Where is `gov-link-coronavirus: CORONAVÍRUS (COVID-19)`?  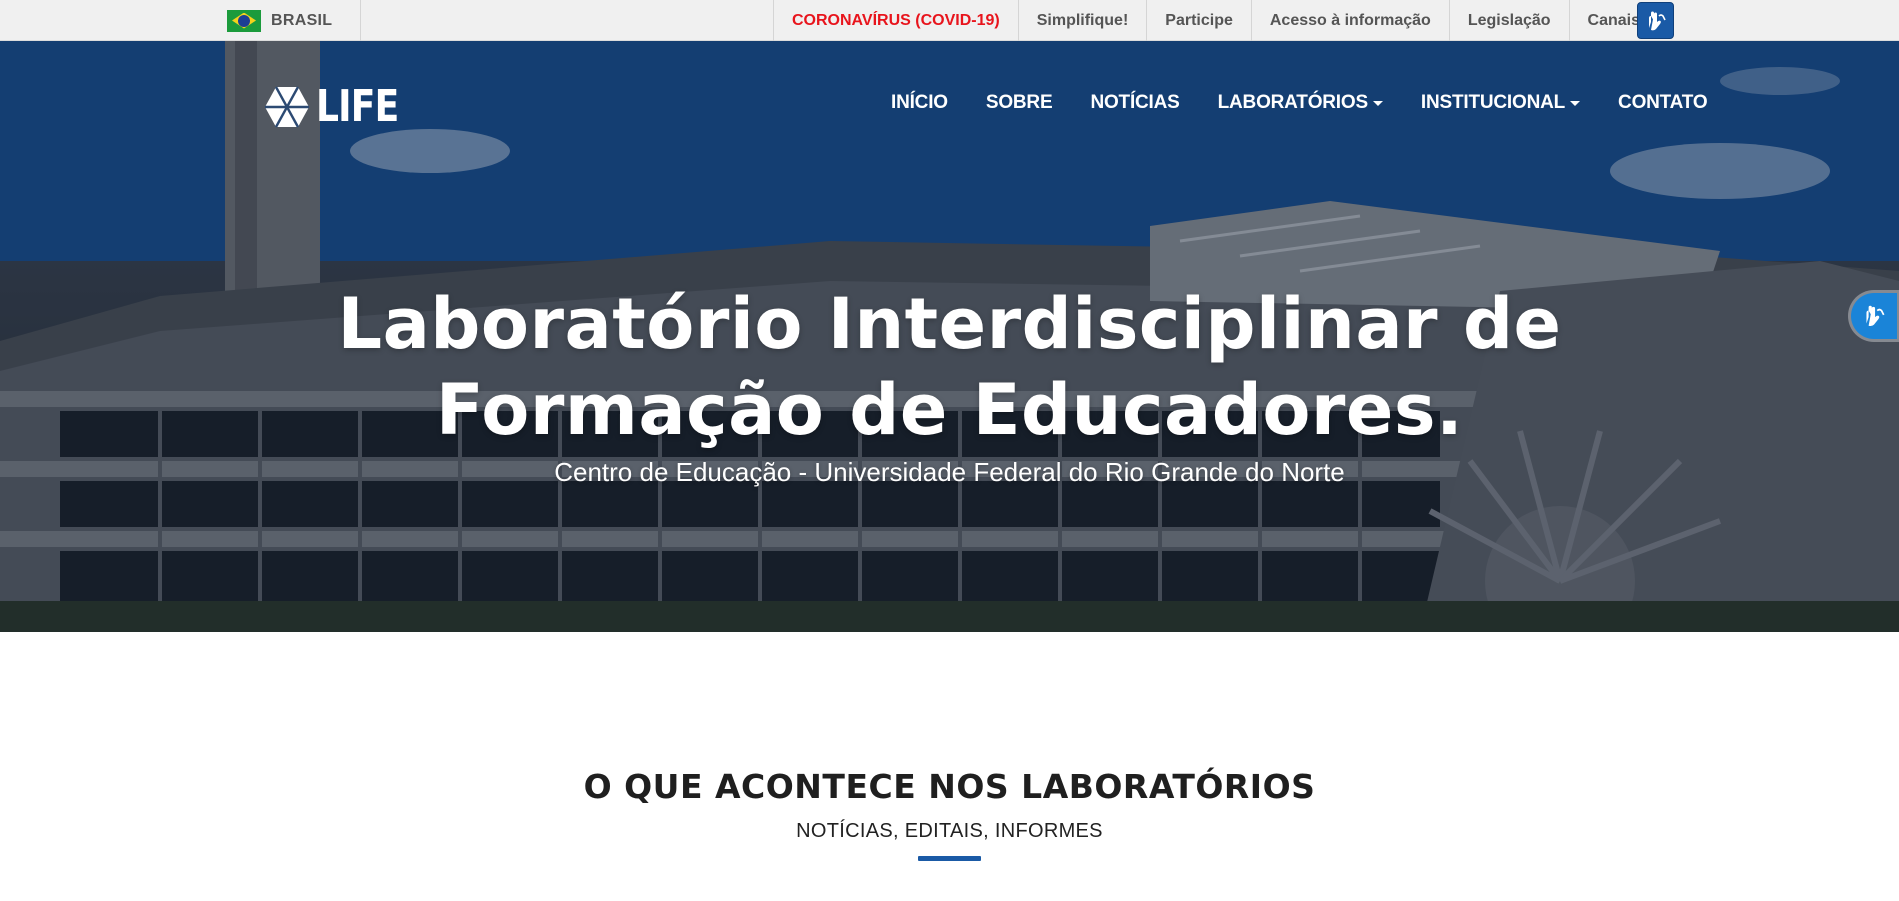
gov-link-coronavirus: CORONAVÍRUS (COVID-19) is located at coordinates (895, 20).